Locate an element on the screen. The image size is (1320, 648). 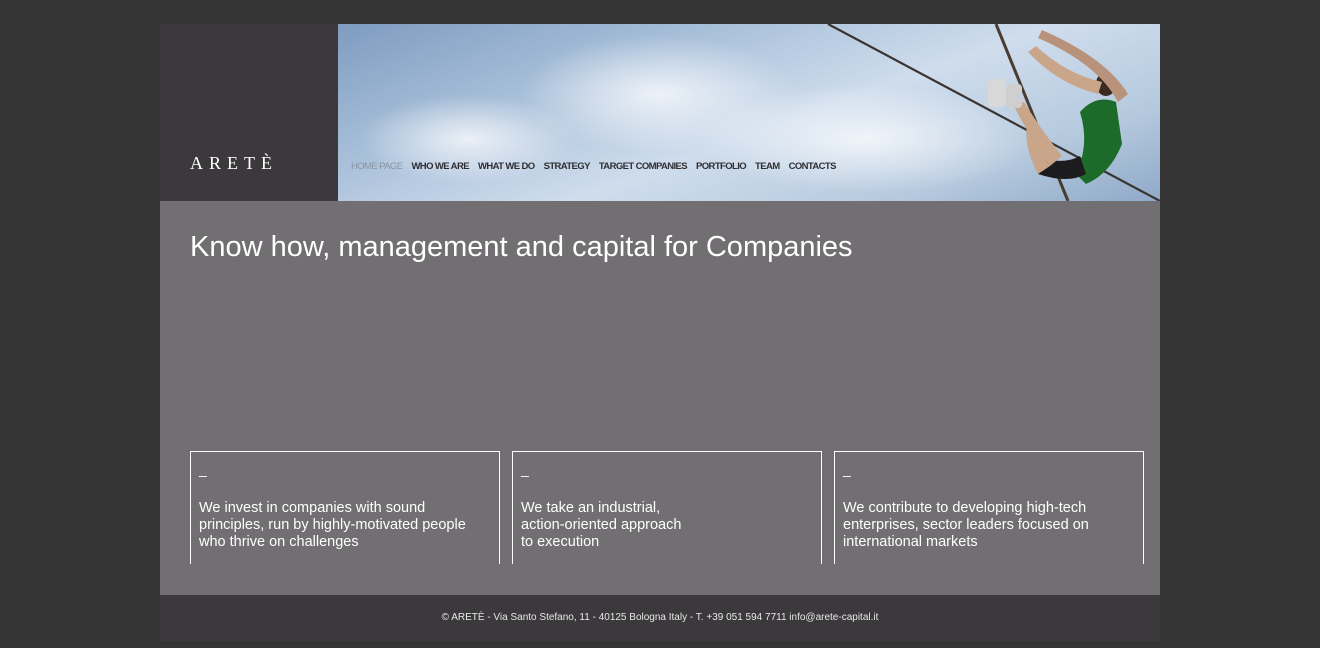
nav-what-we-do: WHAT WE DO is located at coordinates (506, 166).